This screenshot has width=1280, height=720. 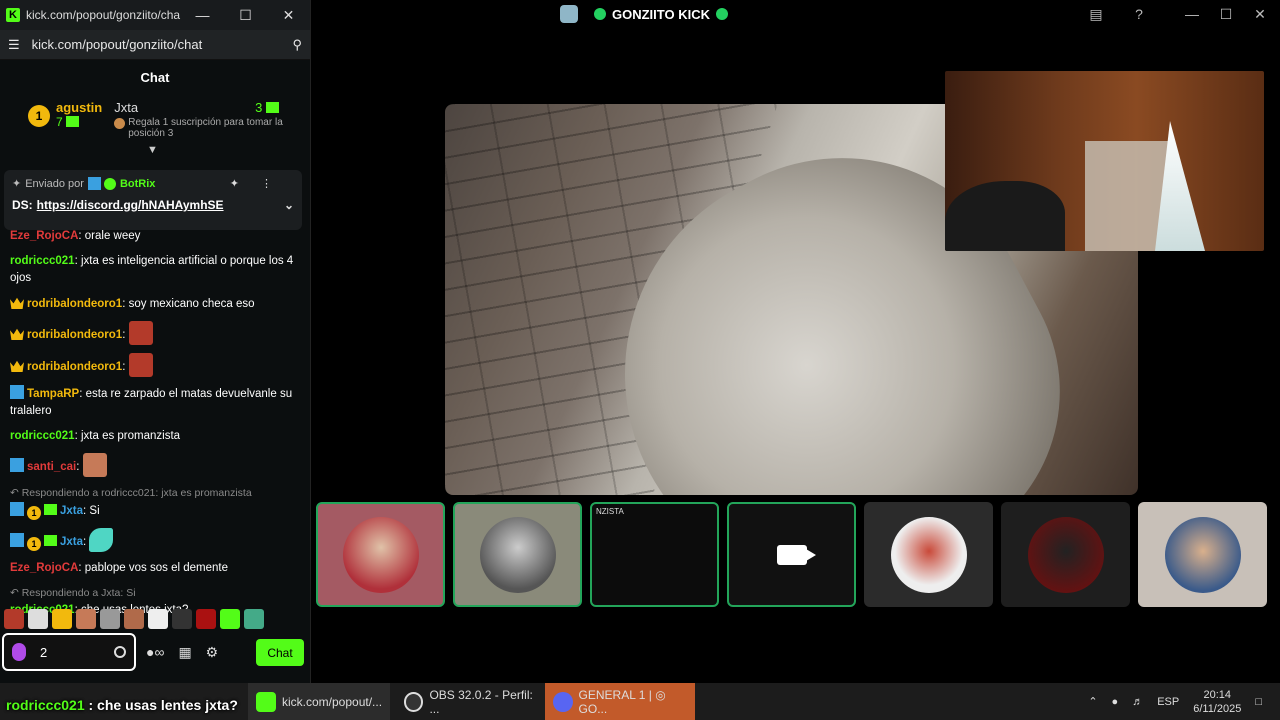 What do you see at coordinates (19, 652) in the screenshot?
I see `microphone-icon` at bounding box center [19, 652].